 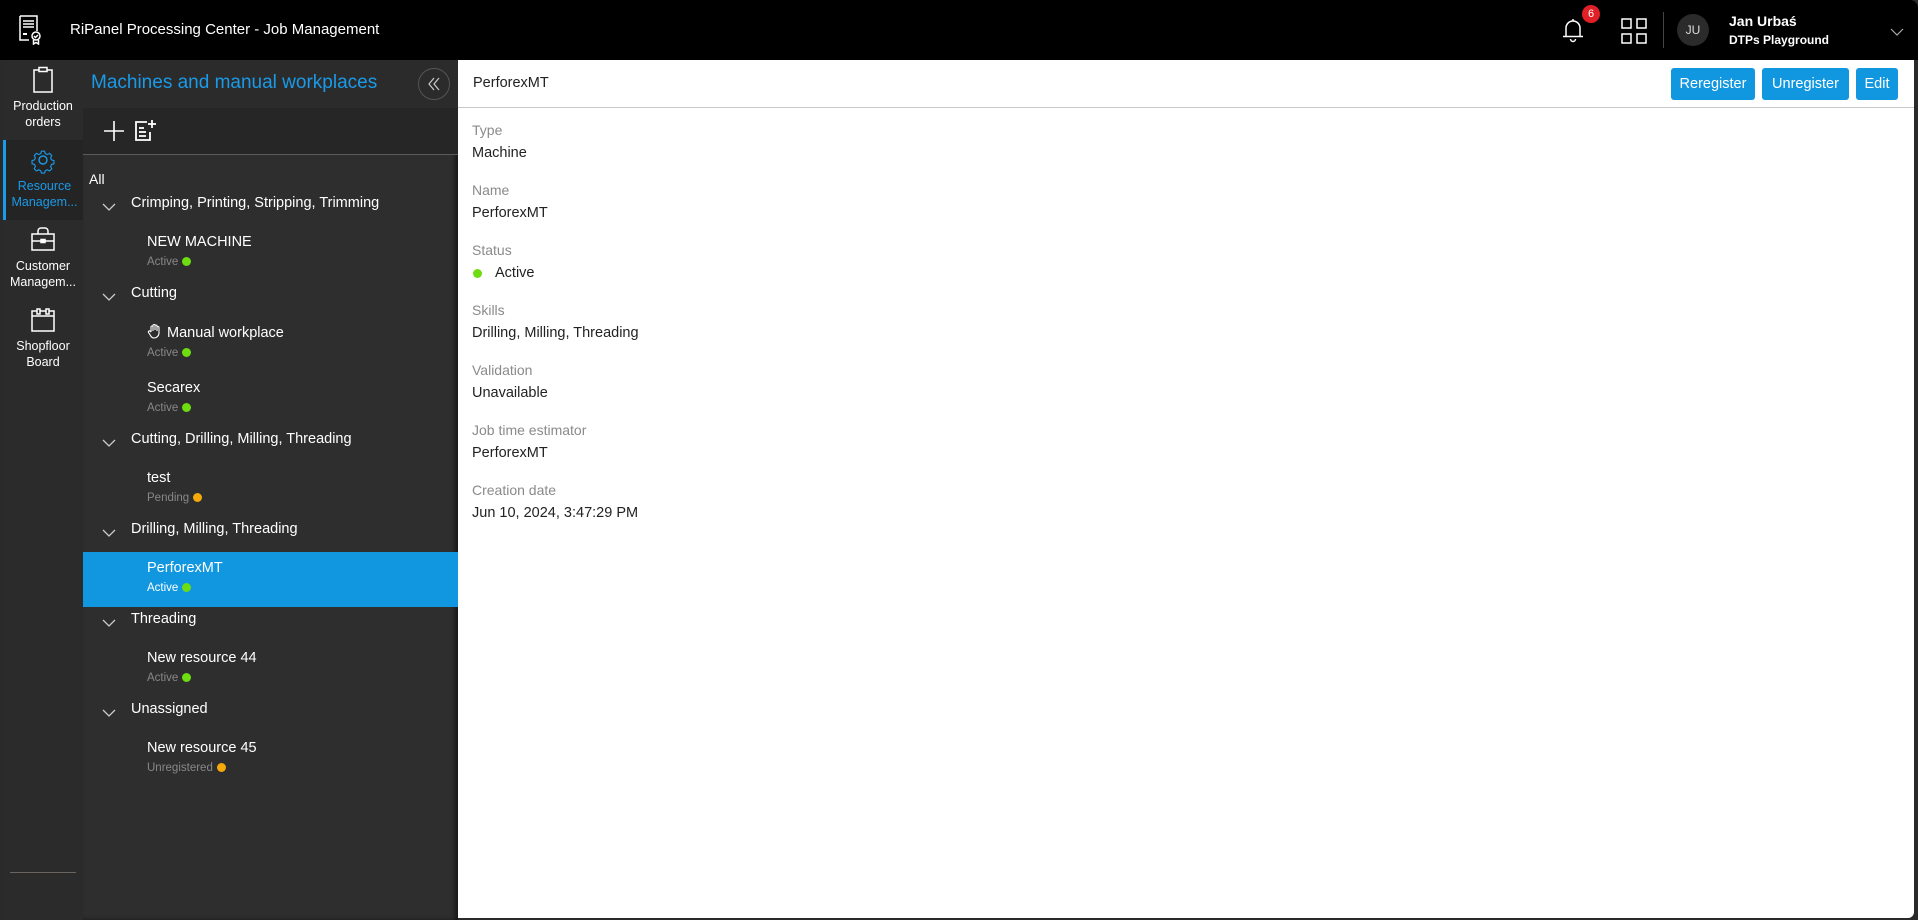 What do you see at coordinates (43, 320) in the screenshot?
I see `calendar-board-icon` at bounding box center [43, 320].